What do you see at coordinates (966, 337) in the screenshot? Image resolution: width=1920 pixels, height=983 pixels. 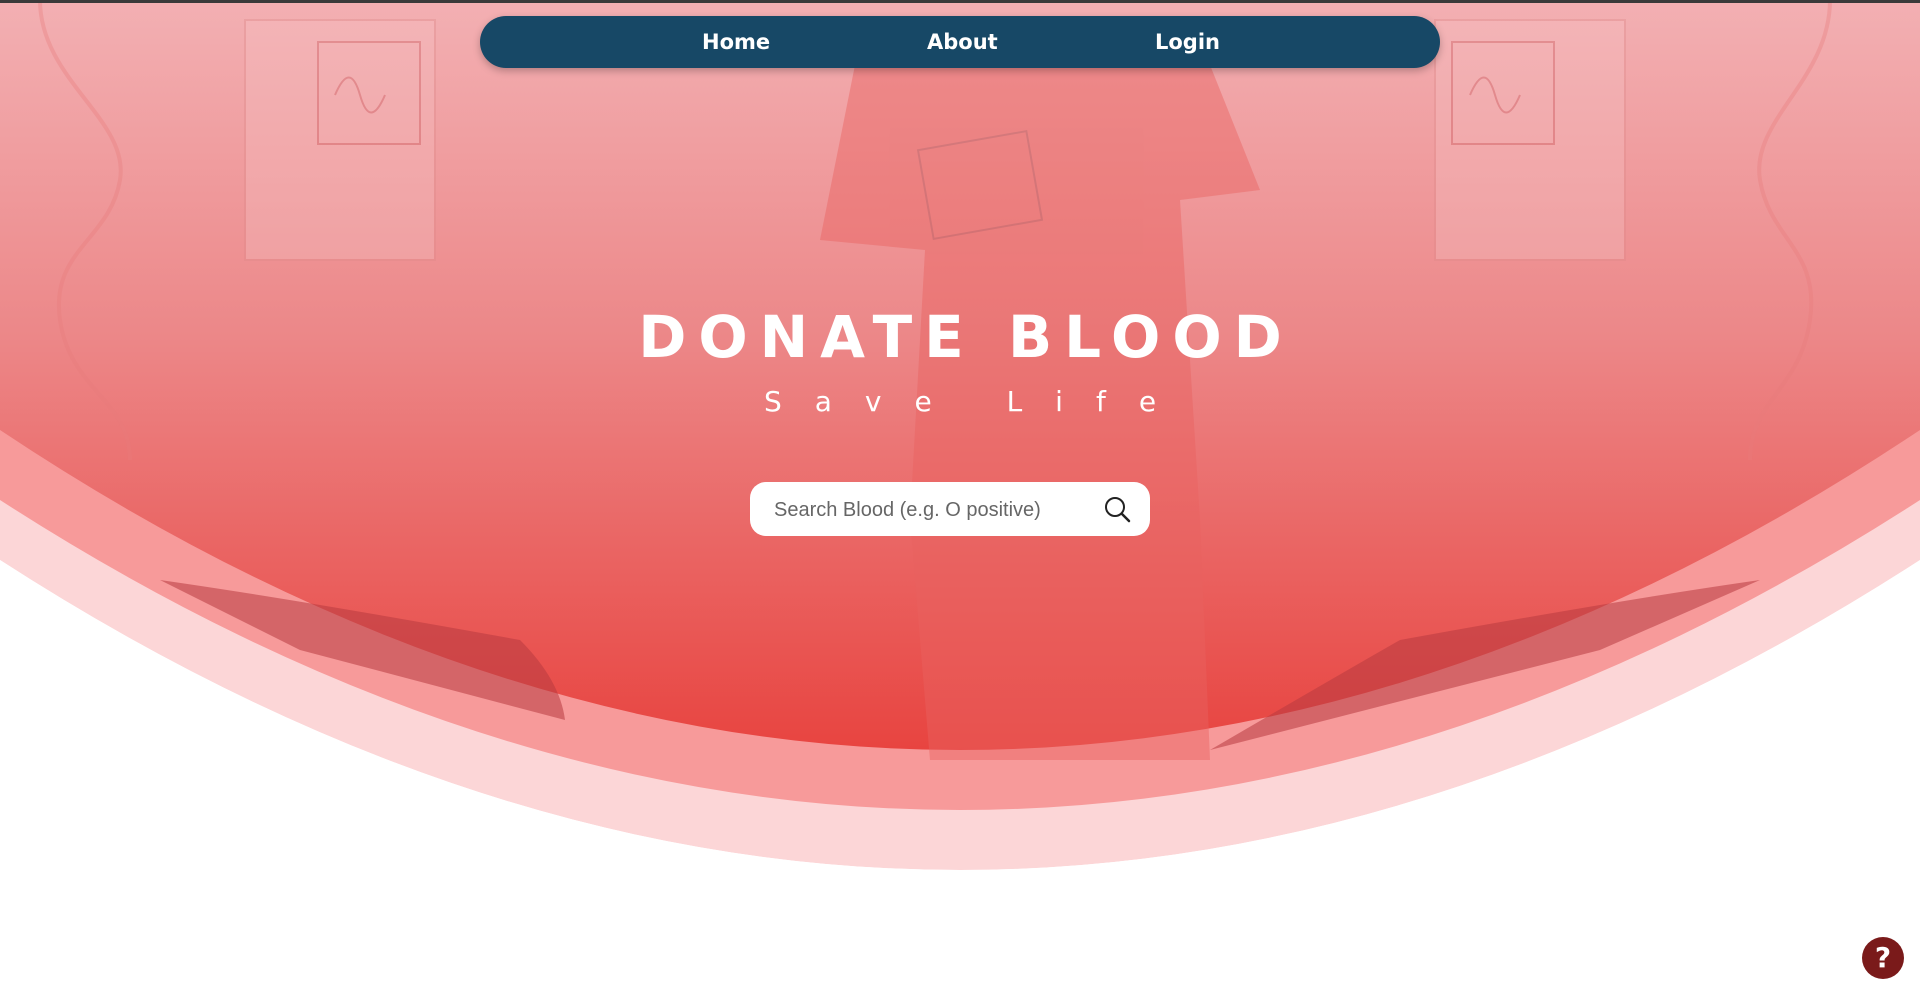 I see `hero-title: DONATE BLOOD` at bounding box center [966, 337].